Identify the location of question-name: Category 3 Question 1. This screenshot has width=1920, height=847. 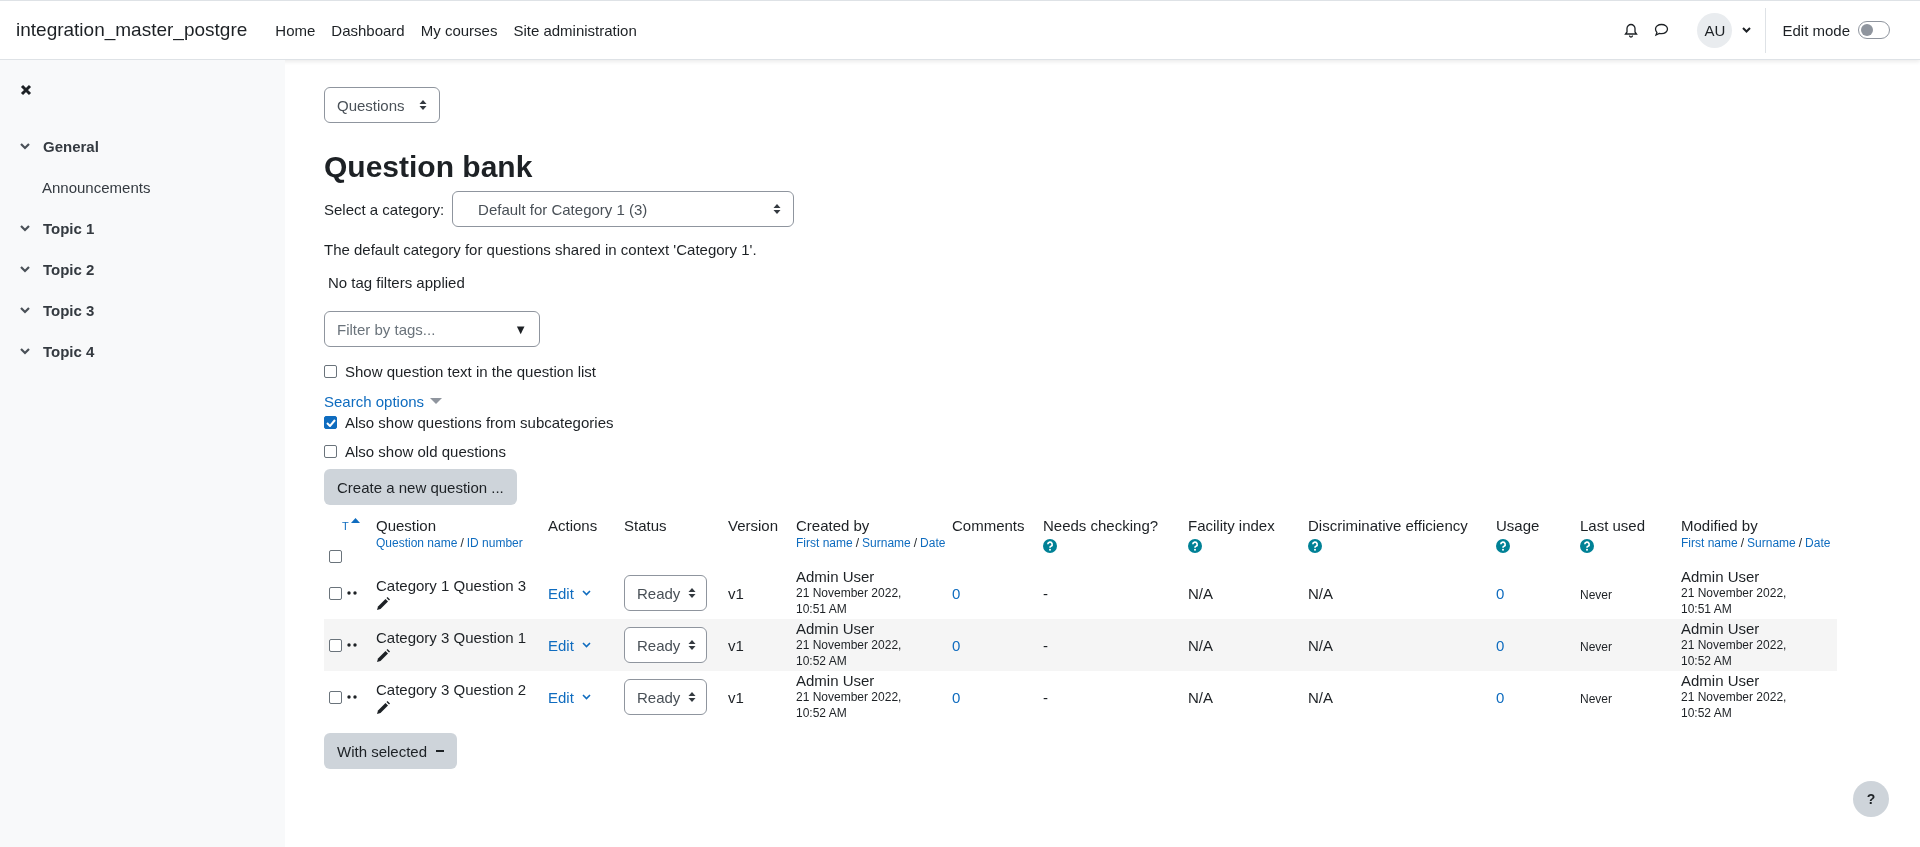
(452, 637).